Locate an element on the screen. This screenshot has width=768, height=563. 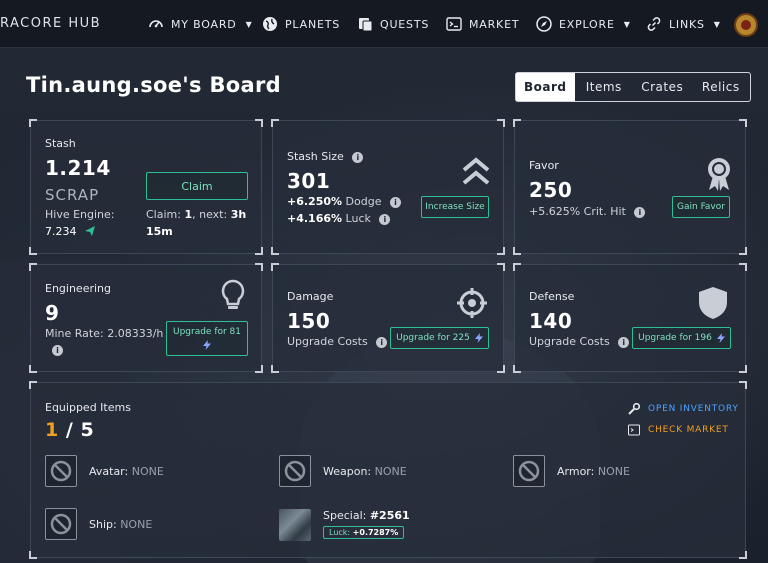
ship-slot: Ship: NONE is located at coordinates (98, 524).